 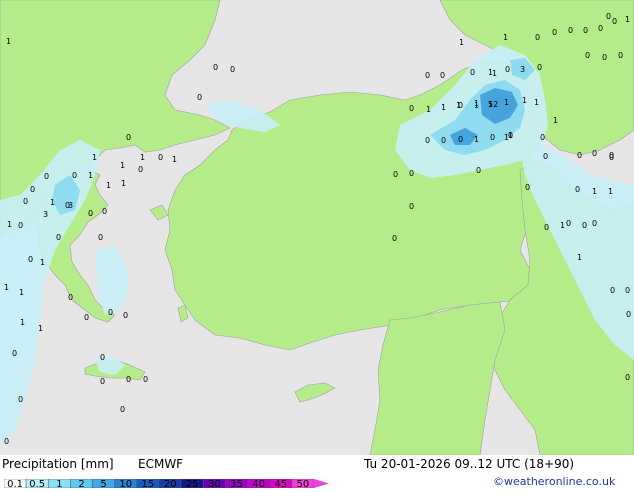 What do you see at coordinates (281, 484) in the screenshot?
I see `legend-tick-label: 45` at bounding box center [281, 484].